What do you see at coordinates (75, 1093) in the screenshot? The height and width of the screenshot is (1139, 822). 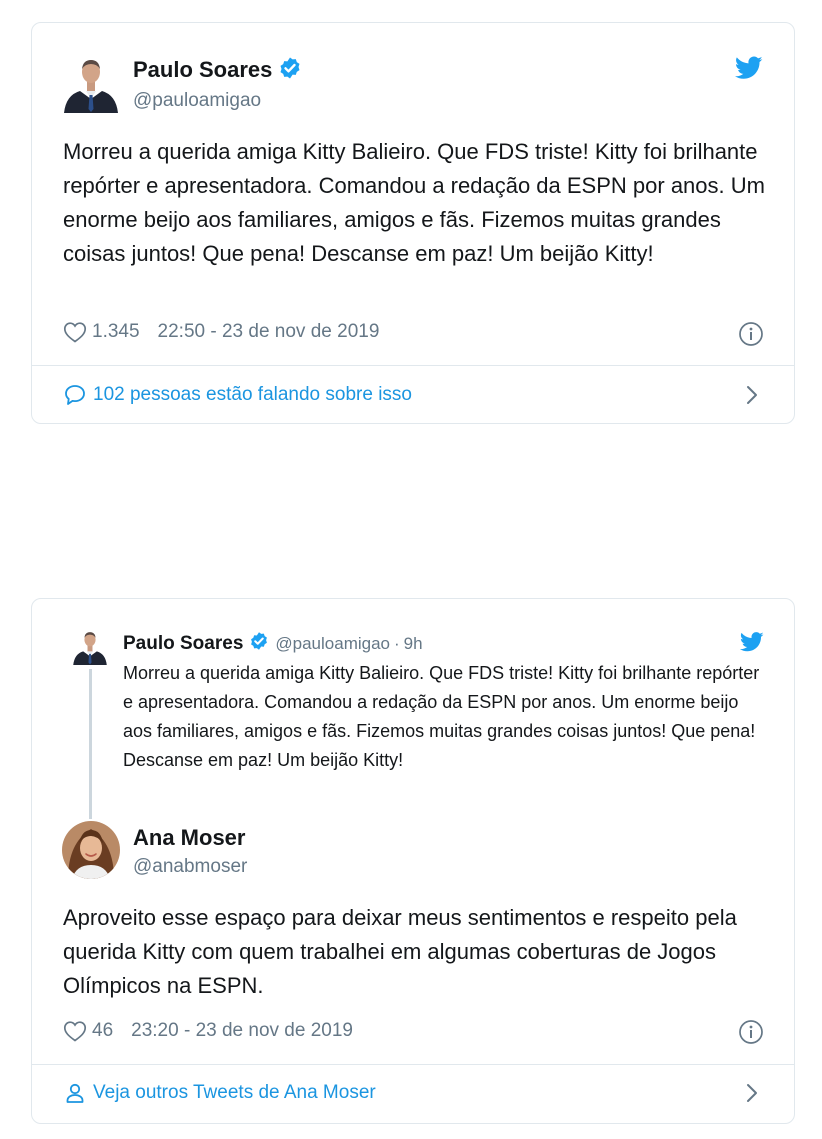 I see `person-icon` at bounding box center [75, 1093].